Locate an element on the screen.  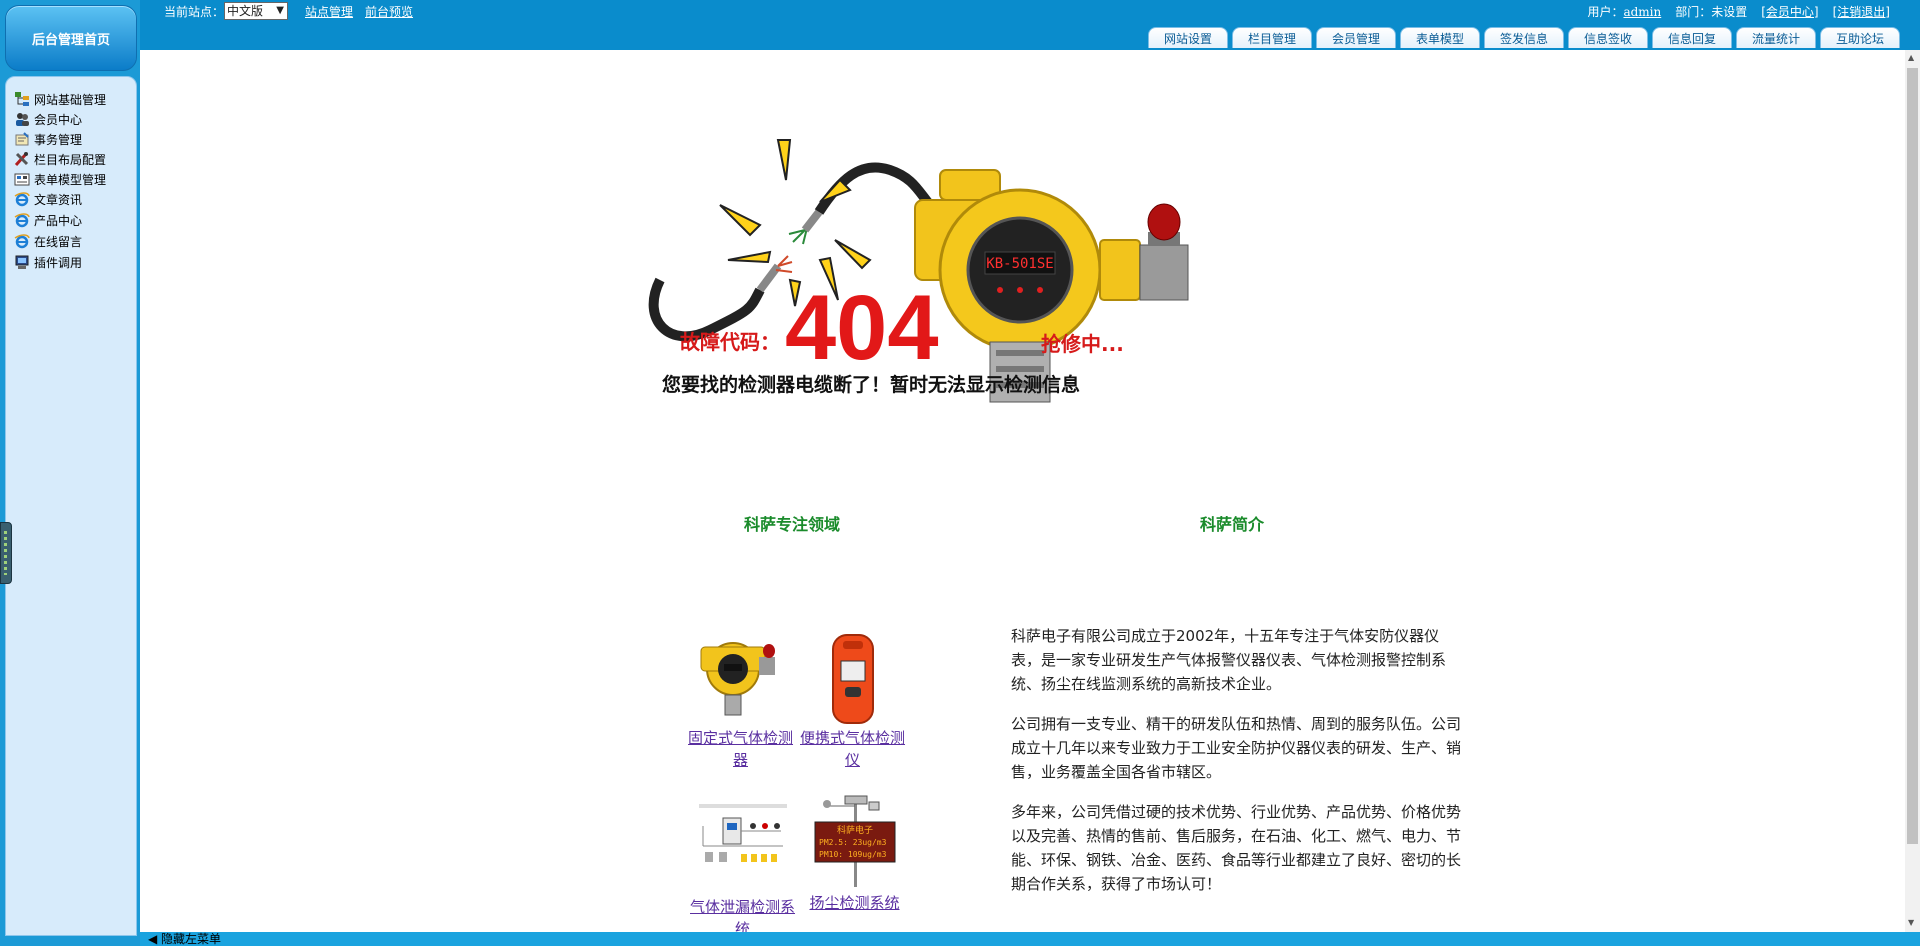
sidebar-item-label: 网站基础管理 is located at coordinates (70, 99).